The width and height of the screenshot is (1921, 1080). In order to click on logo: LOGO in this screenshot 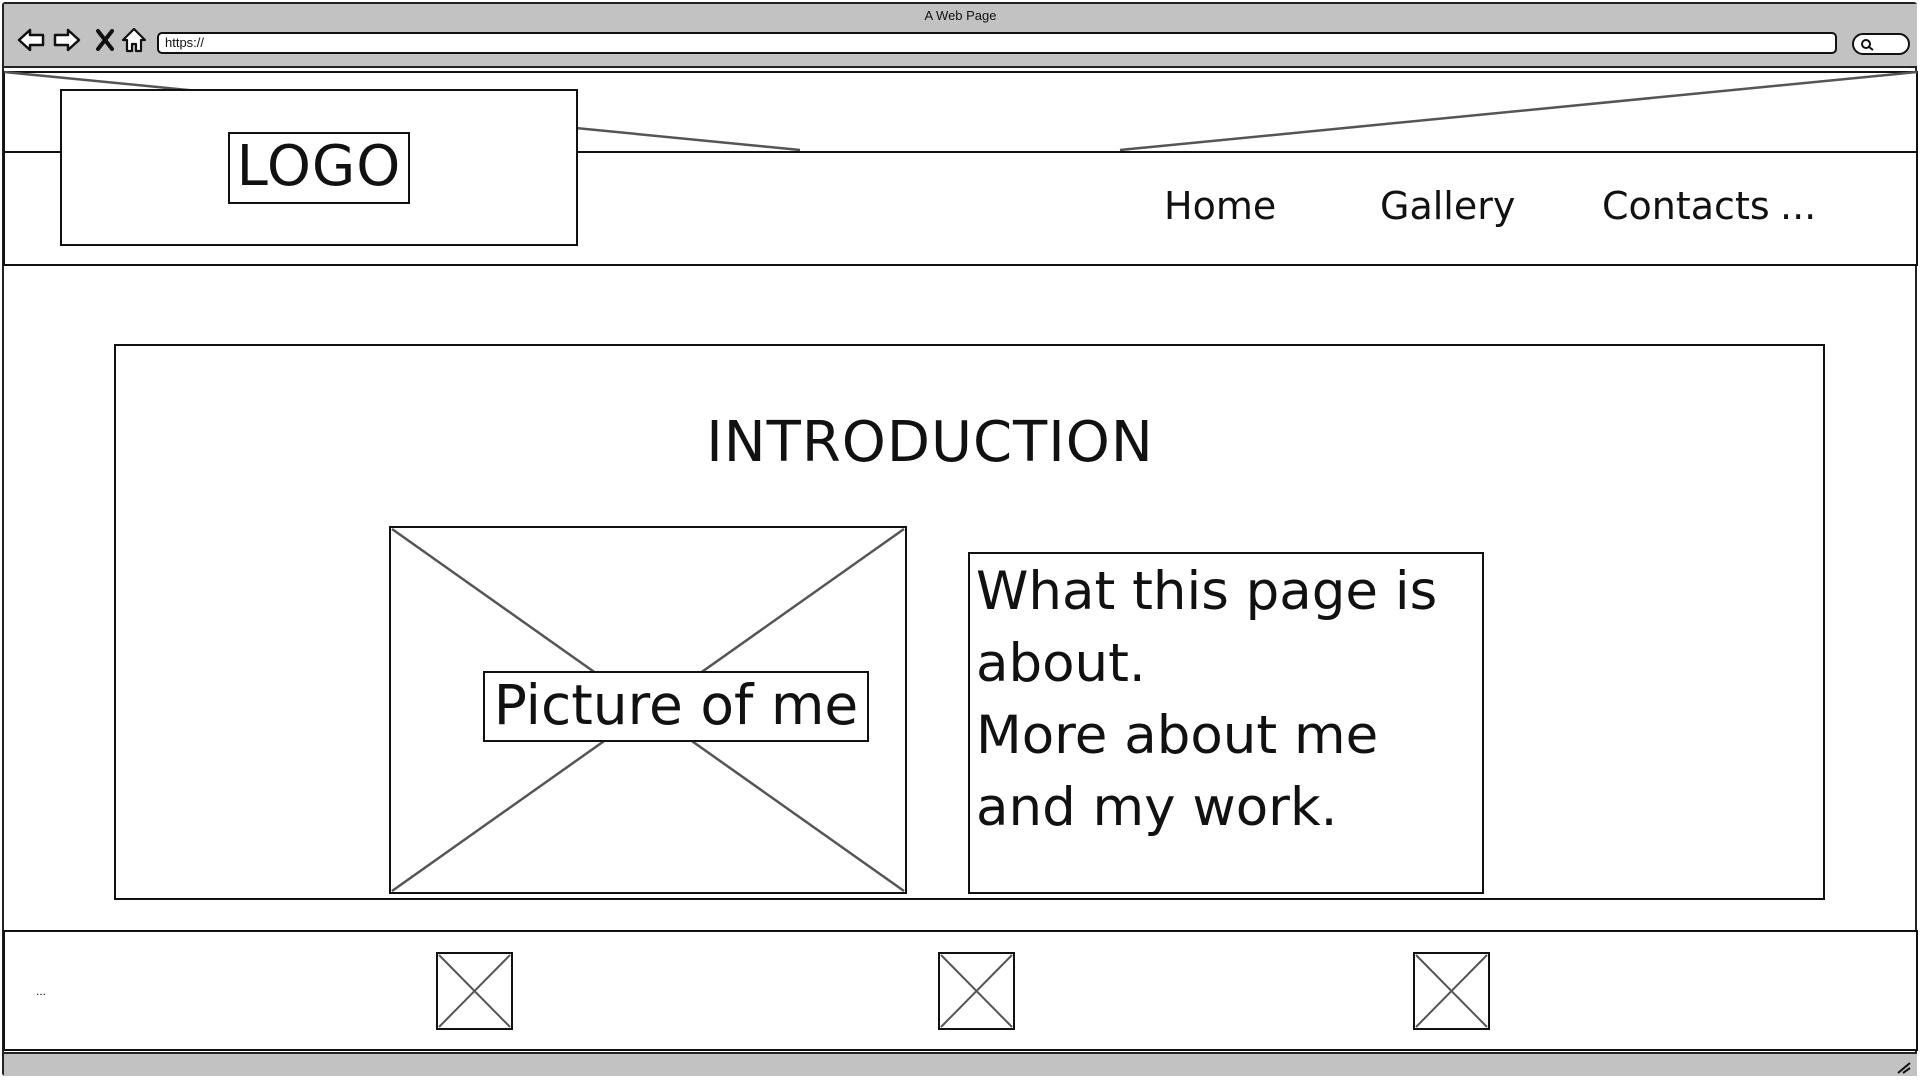, I will do `click(319, 168)`.